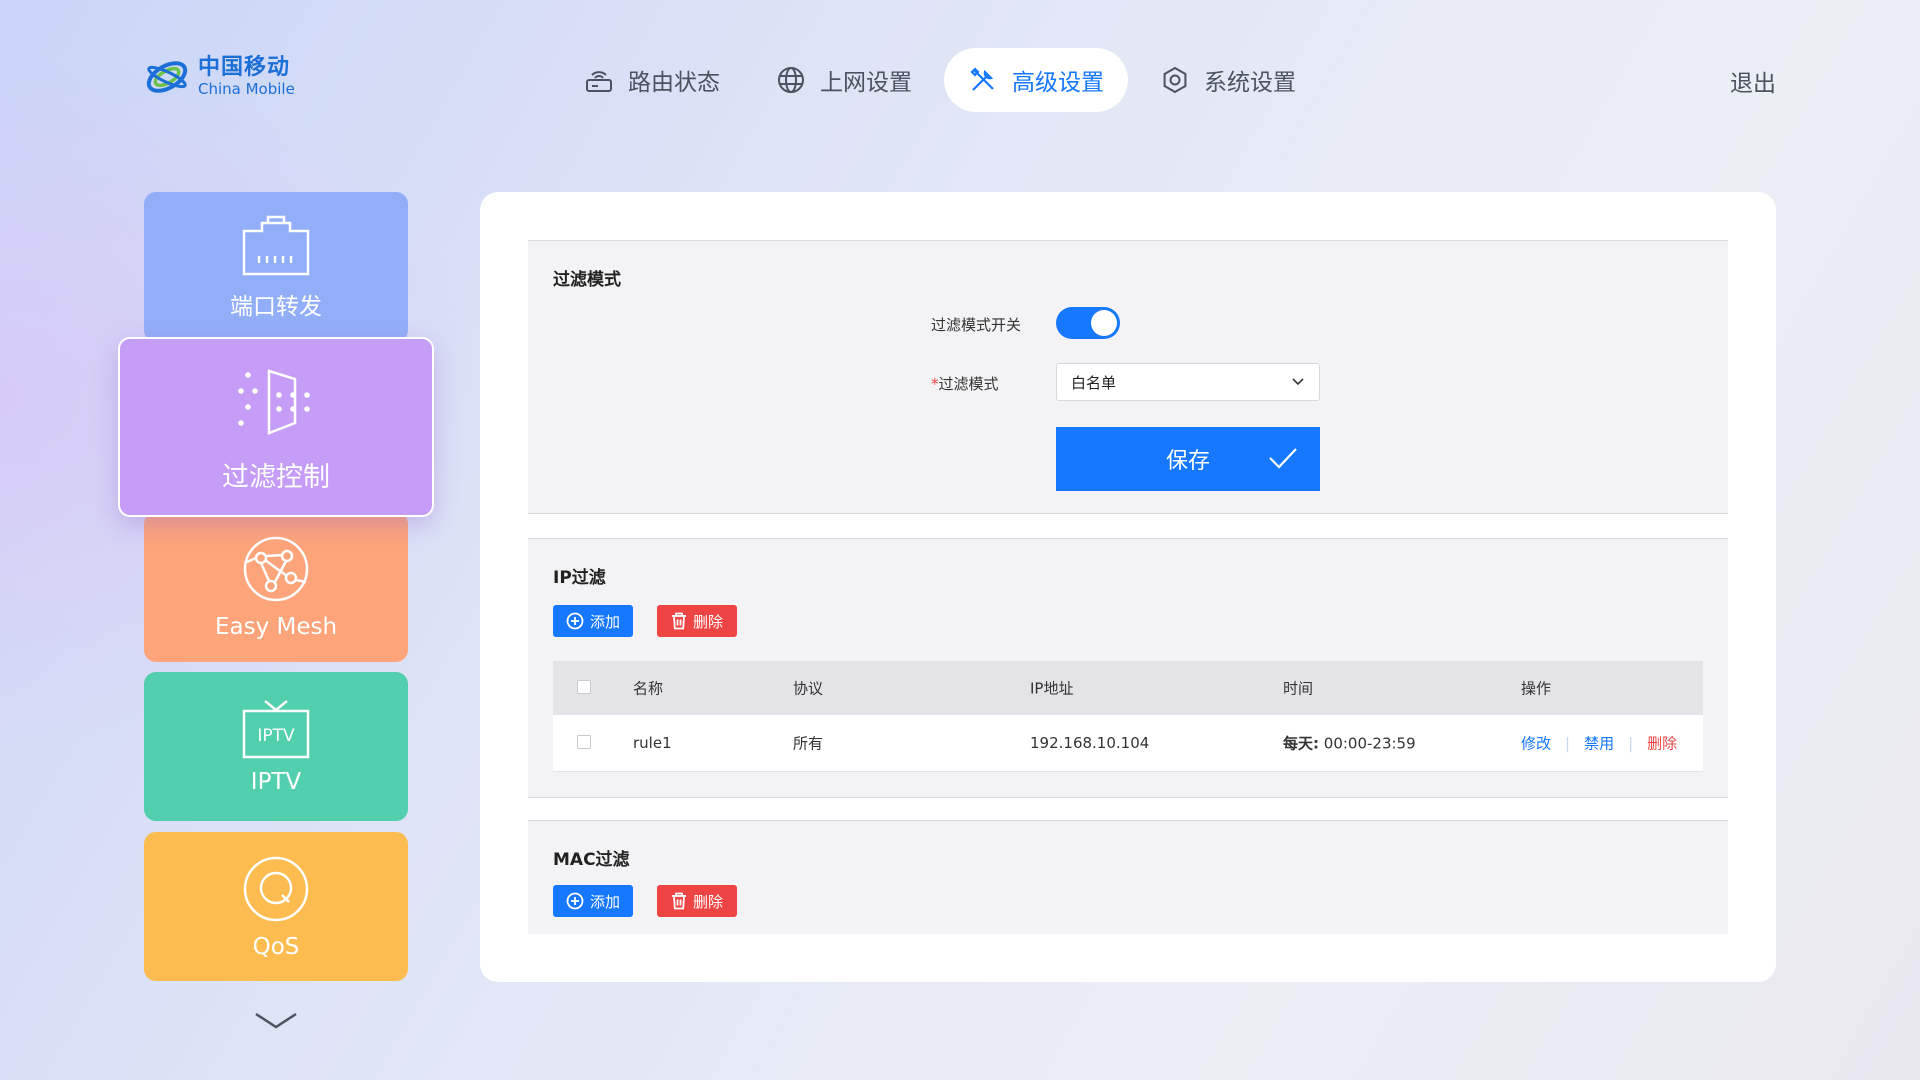 Image resolution: width=1920 pixels, height=1080 pixels. I want to click on logout-button: 退出, so click(1753, 81).